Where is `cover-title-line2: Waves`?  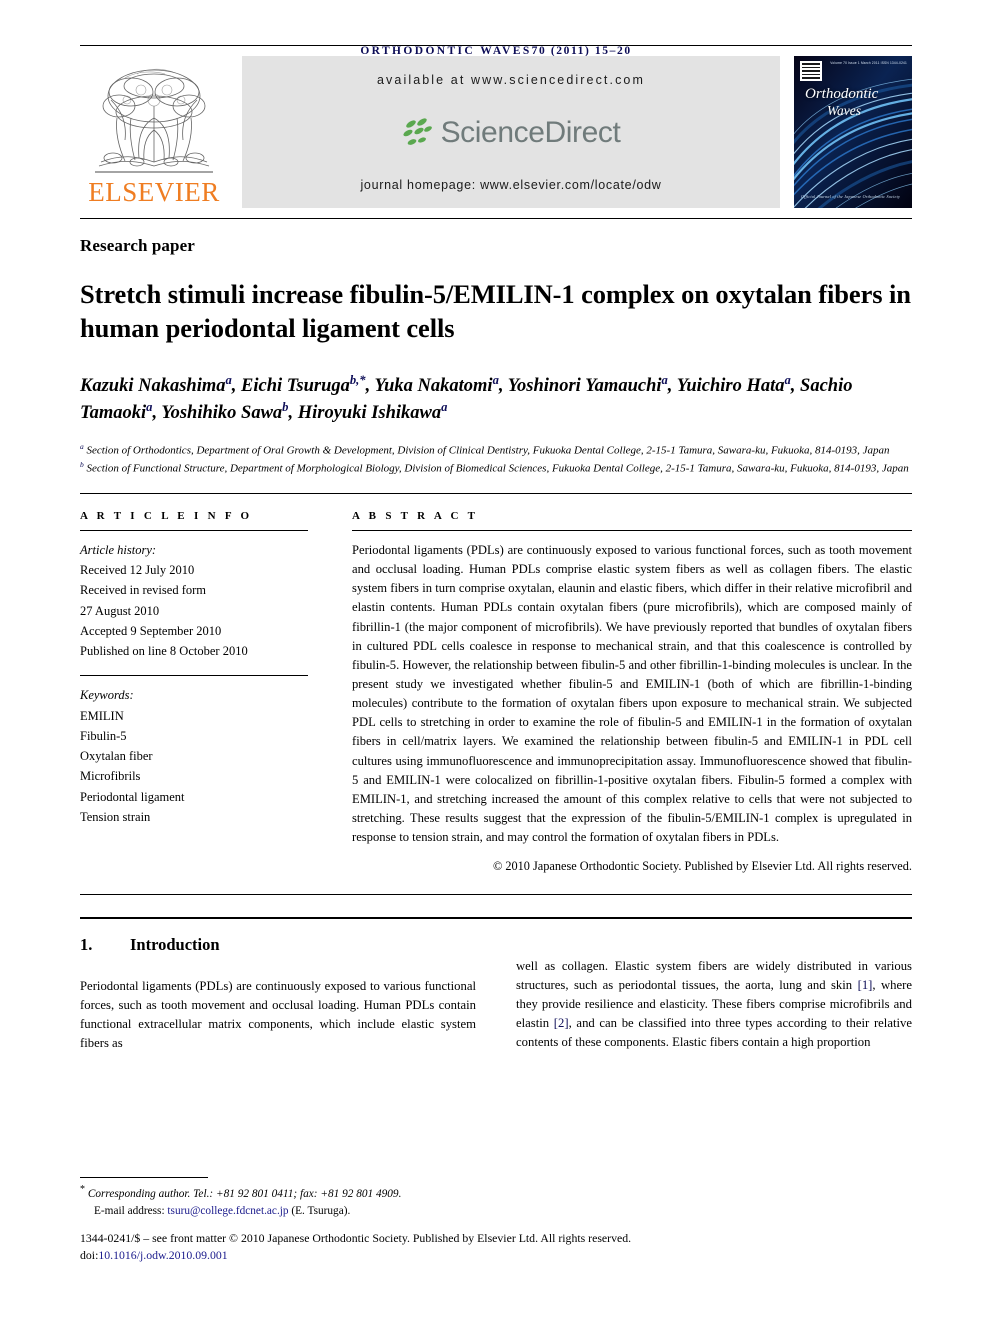
cover-title-line2: Waves is located at coordinates (844, 111).